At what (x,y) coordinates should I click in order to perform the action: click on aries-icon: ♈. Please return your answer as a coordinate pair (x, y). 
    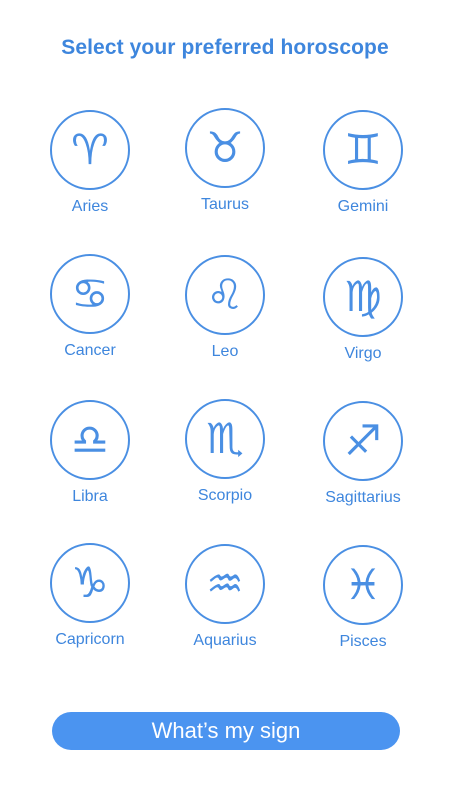
    Looking at the image, I should click on (90, 149).